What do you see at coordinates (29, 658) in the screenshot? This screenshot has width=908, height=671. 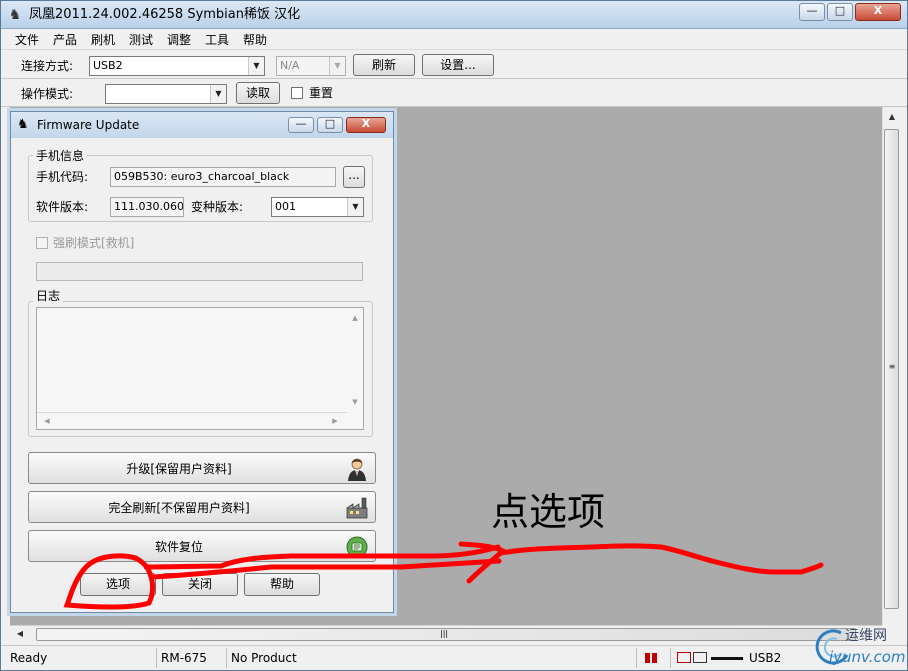 I see `status-ready: Ready` at bounding box center [29, 658].